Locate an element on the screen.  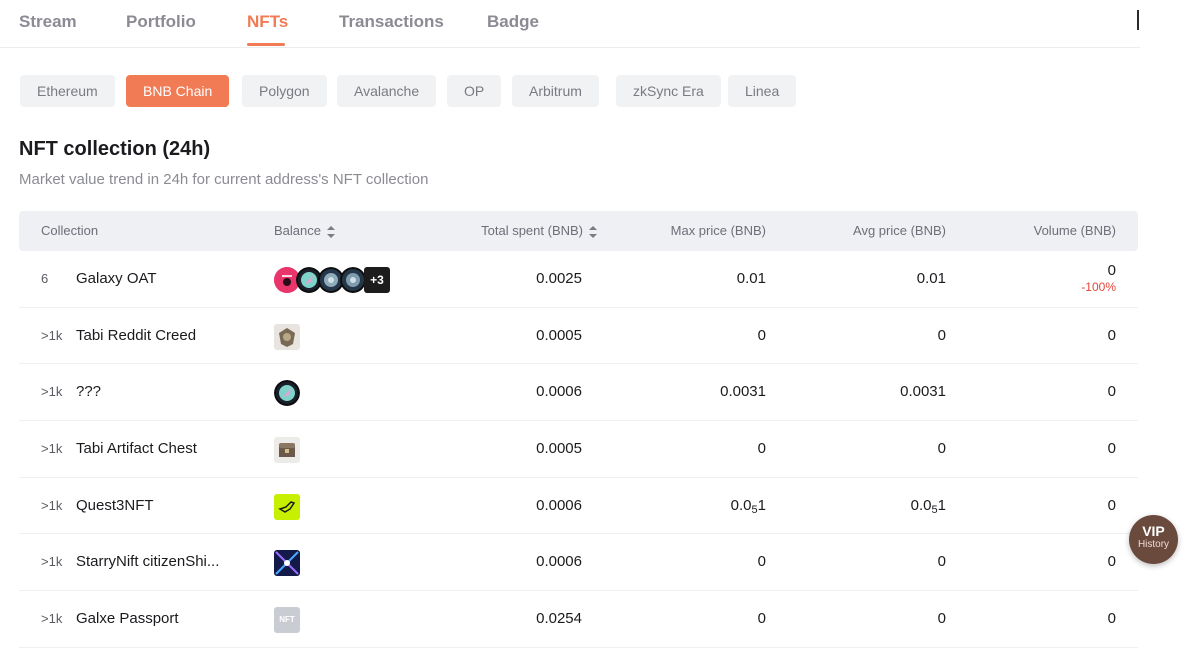
avg-price: 0.0031 is located at coordinates (923, 392).